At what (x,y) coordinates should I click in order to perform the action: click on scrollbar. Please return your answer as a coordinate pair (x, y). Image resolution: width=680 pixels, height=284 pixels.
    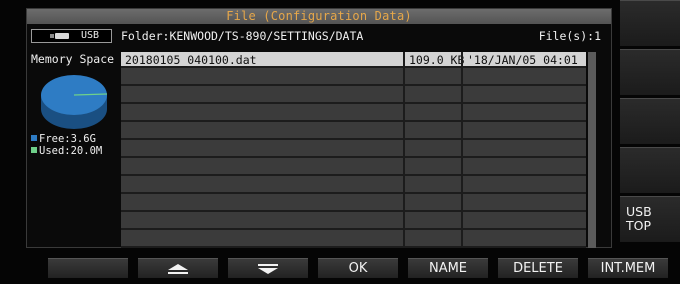
    Looking at the image, I should click on (592, 150).